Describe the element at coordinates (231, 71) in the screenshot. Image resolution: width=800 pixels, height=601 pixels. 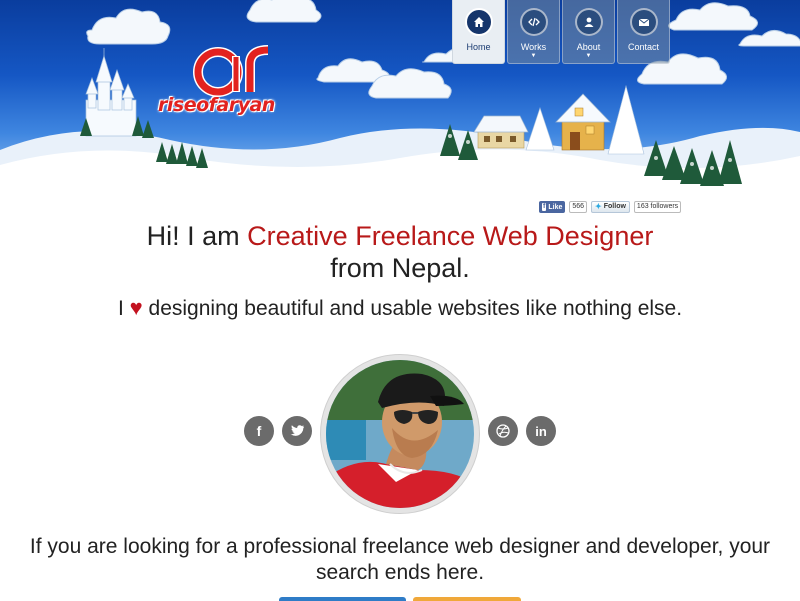
I see `ar-monogram-icon` at that location.